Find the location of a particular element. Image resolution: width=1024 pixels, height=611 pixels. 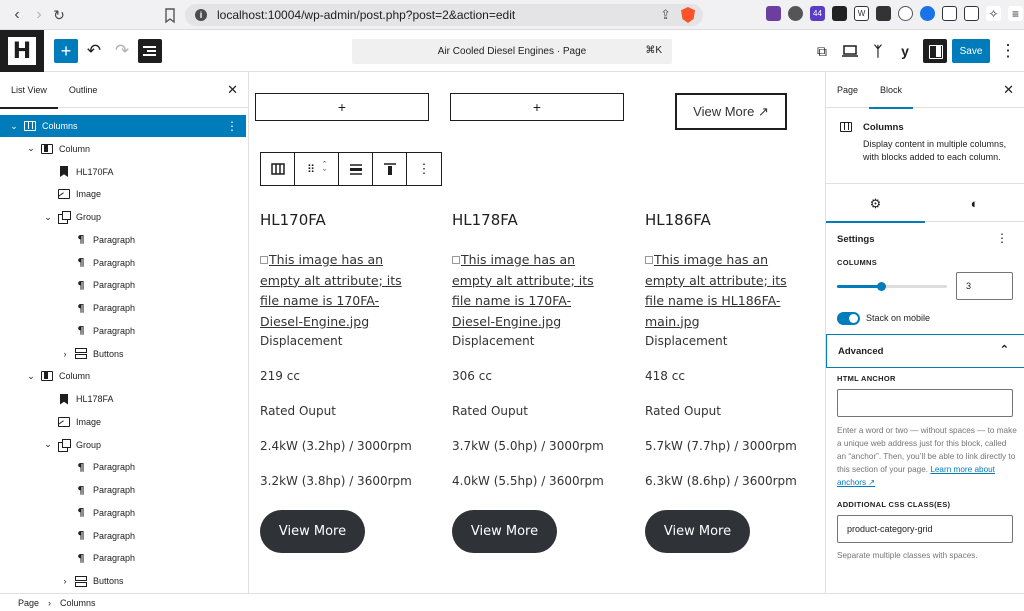

command-palette-bar: Air Cooled Diesel Engines · Page ⌘K is located at coordinates (512, 51).